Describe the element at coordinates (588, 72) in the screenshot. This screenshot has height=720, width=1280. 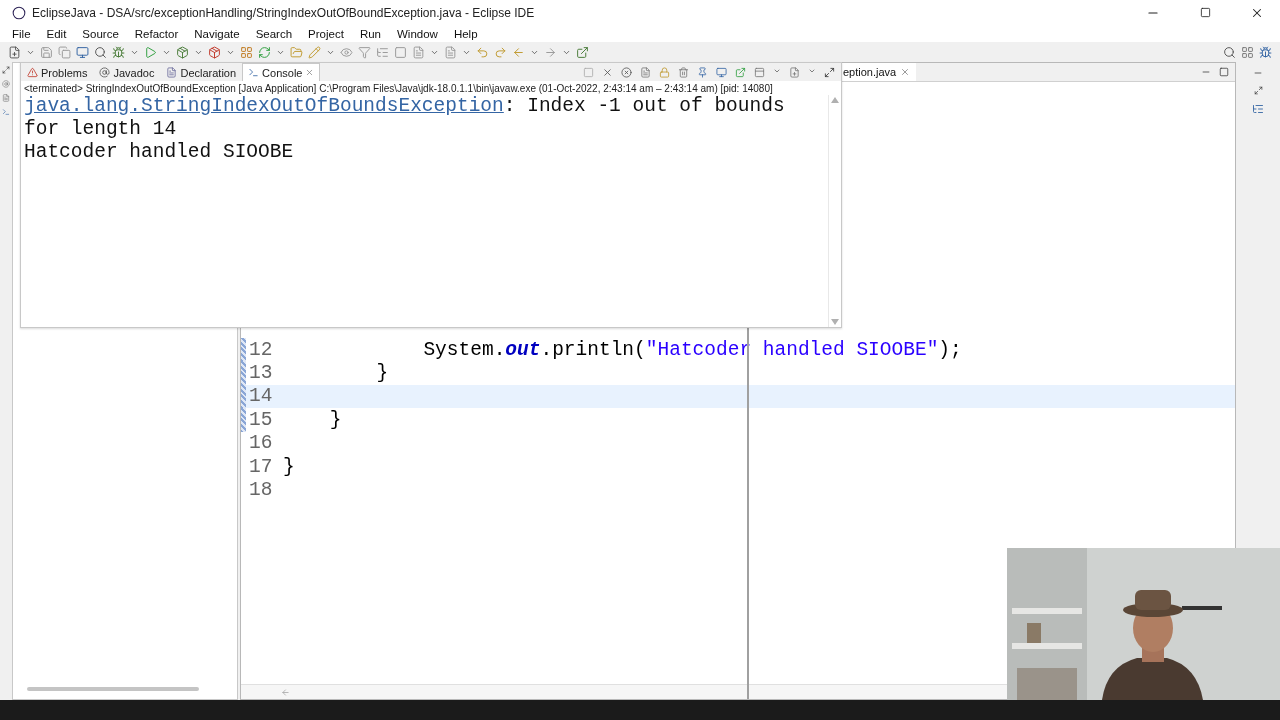
I see `stop-icon` at that location.